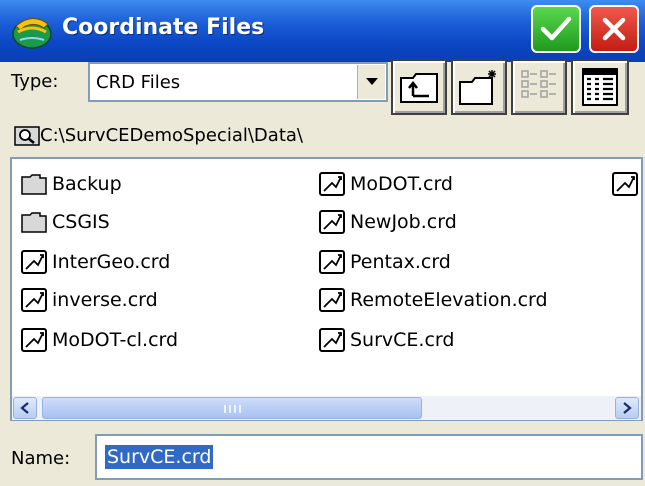  Describe the element at coordinates (27, 136) in the screenshot. I see `folder-search-icon` at that location.